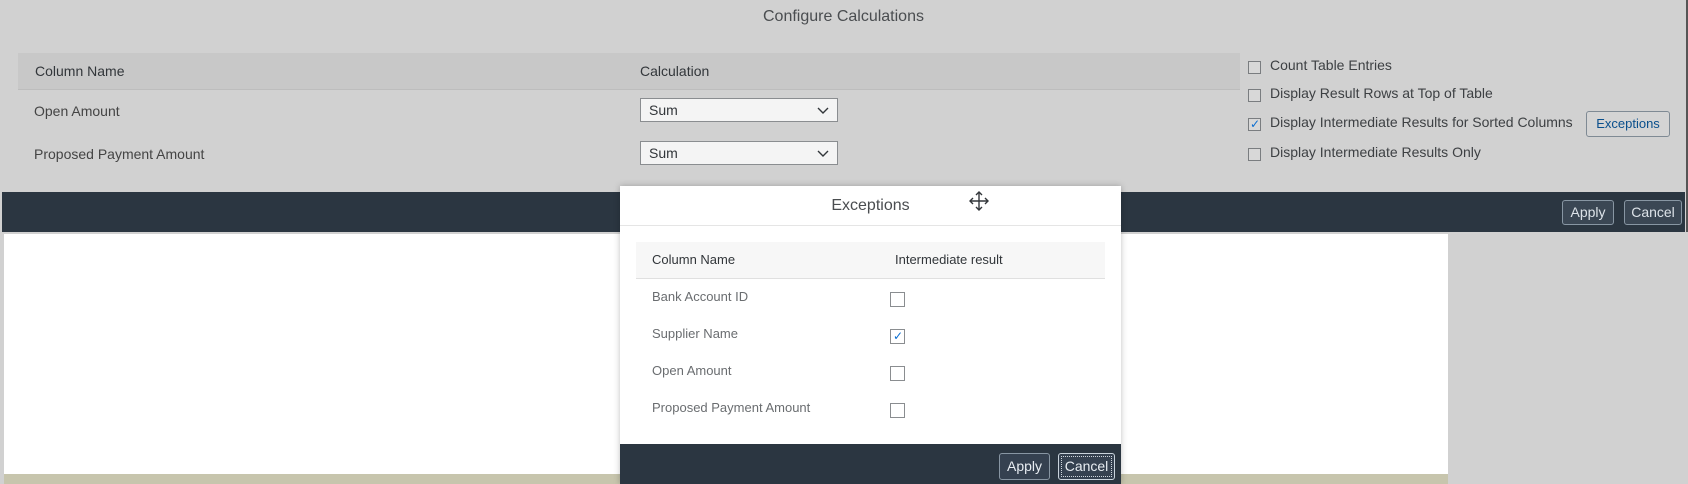 This screenshot has height=484, width=1688. What do you see at coordinates (629, 71) in the screenshot?
I see `calculations-table-header: Column Name Calculation` at bounding box center [629, 71].